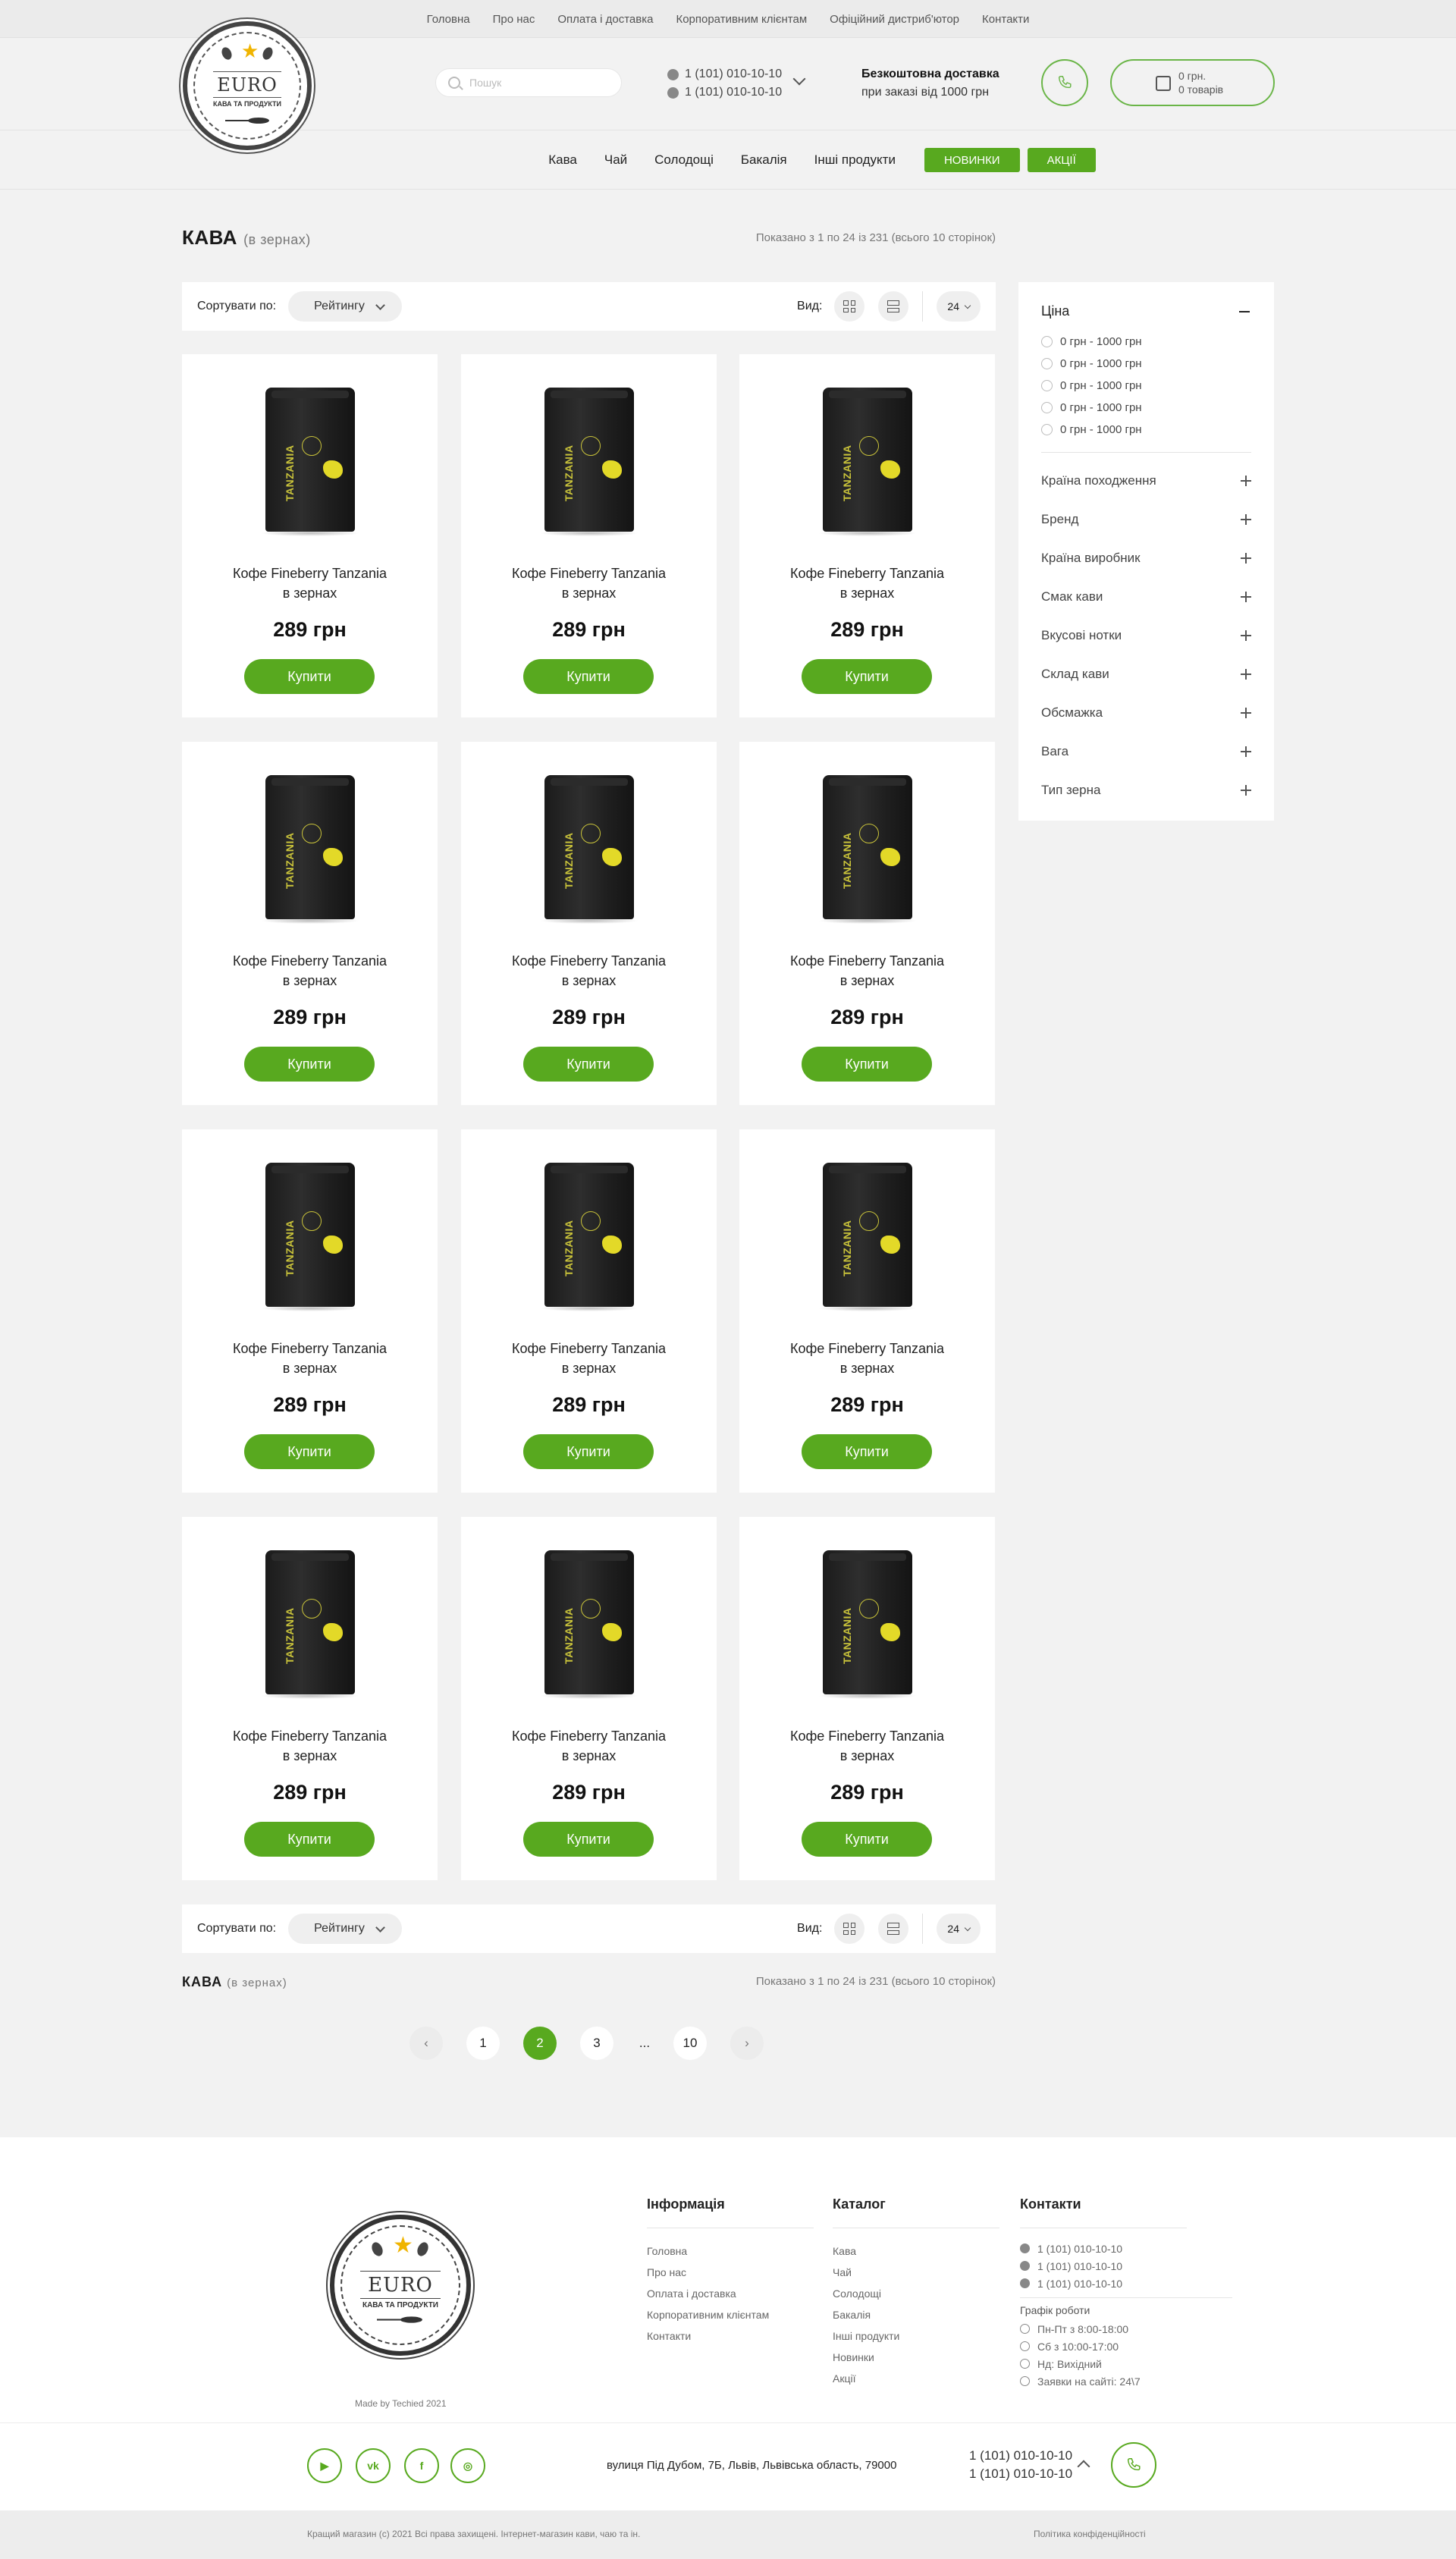 The image size is (1456, 2559). Describe the element at coordinates (893, 1929) in the screenshot. I see `list-view-button` at that location.